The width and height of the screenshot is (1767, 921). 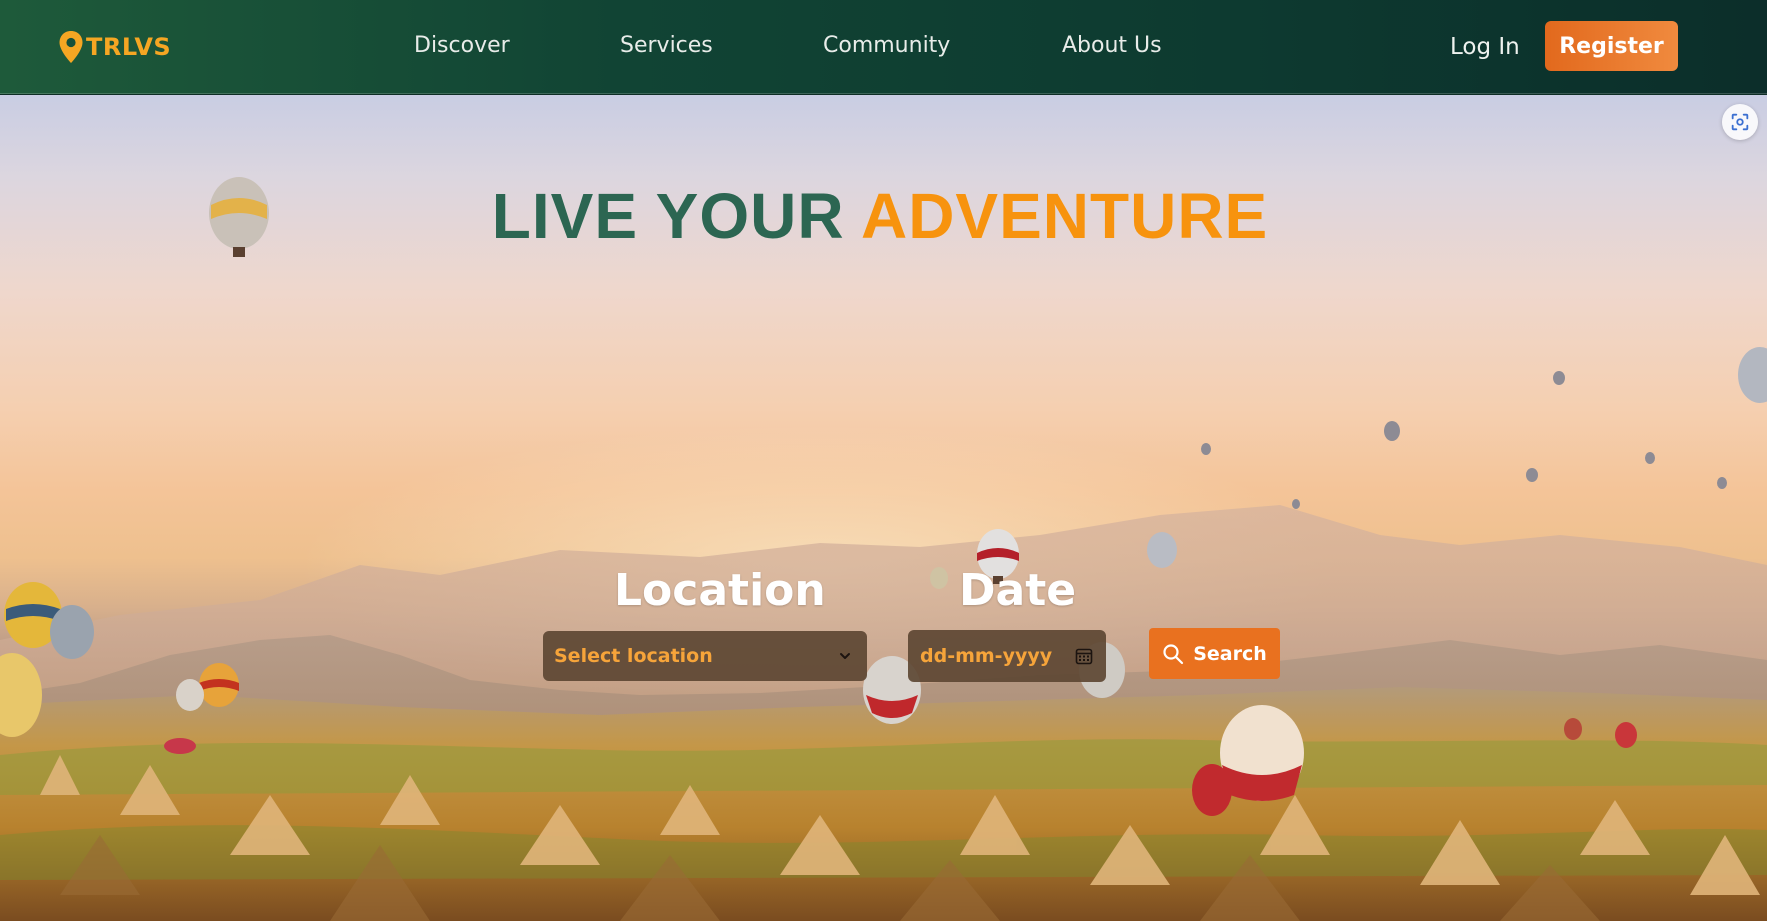 What do you see at coordinates (1230, 653) in the screenshot?
I see `search-button-label: Search` at bounding box center [1230, 653].